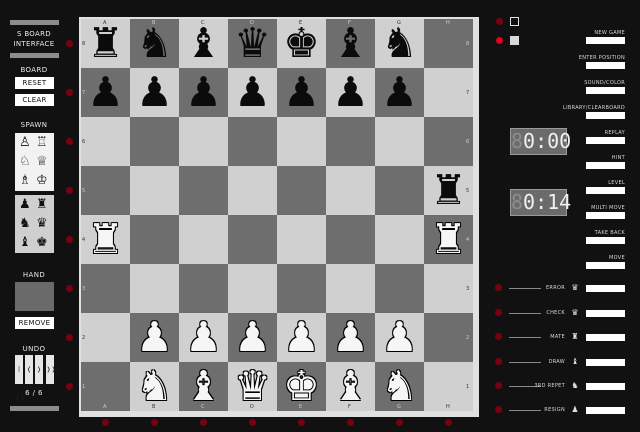  What do you see at coordinates (203, 239) in the screenshot?
I see `square-c4` at bounding box center [203, 239].